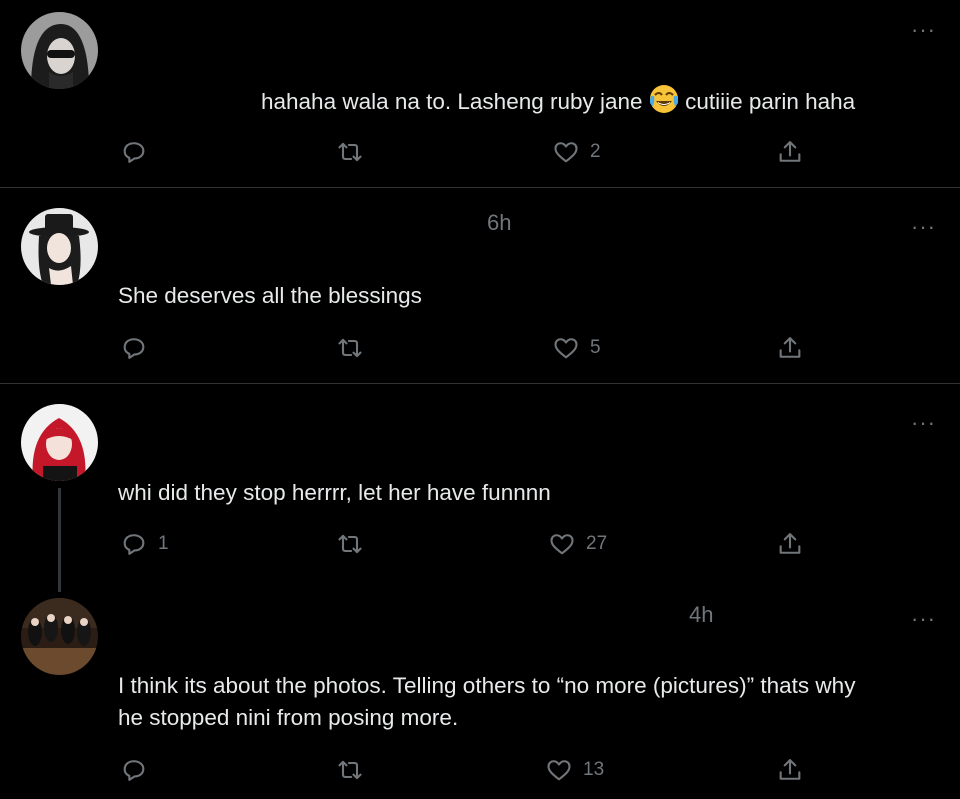 The image size is (960, 799). I want to click on reply-button: 1, so click(144, 544).